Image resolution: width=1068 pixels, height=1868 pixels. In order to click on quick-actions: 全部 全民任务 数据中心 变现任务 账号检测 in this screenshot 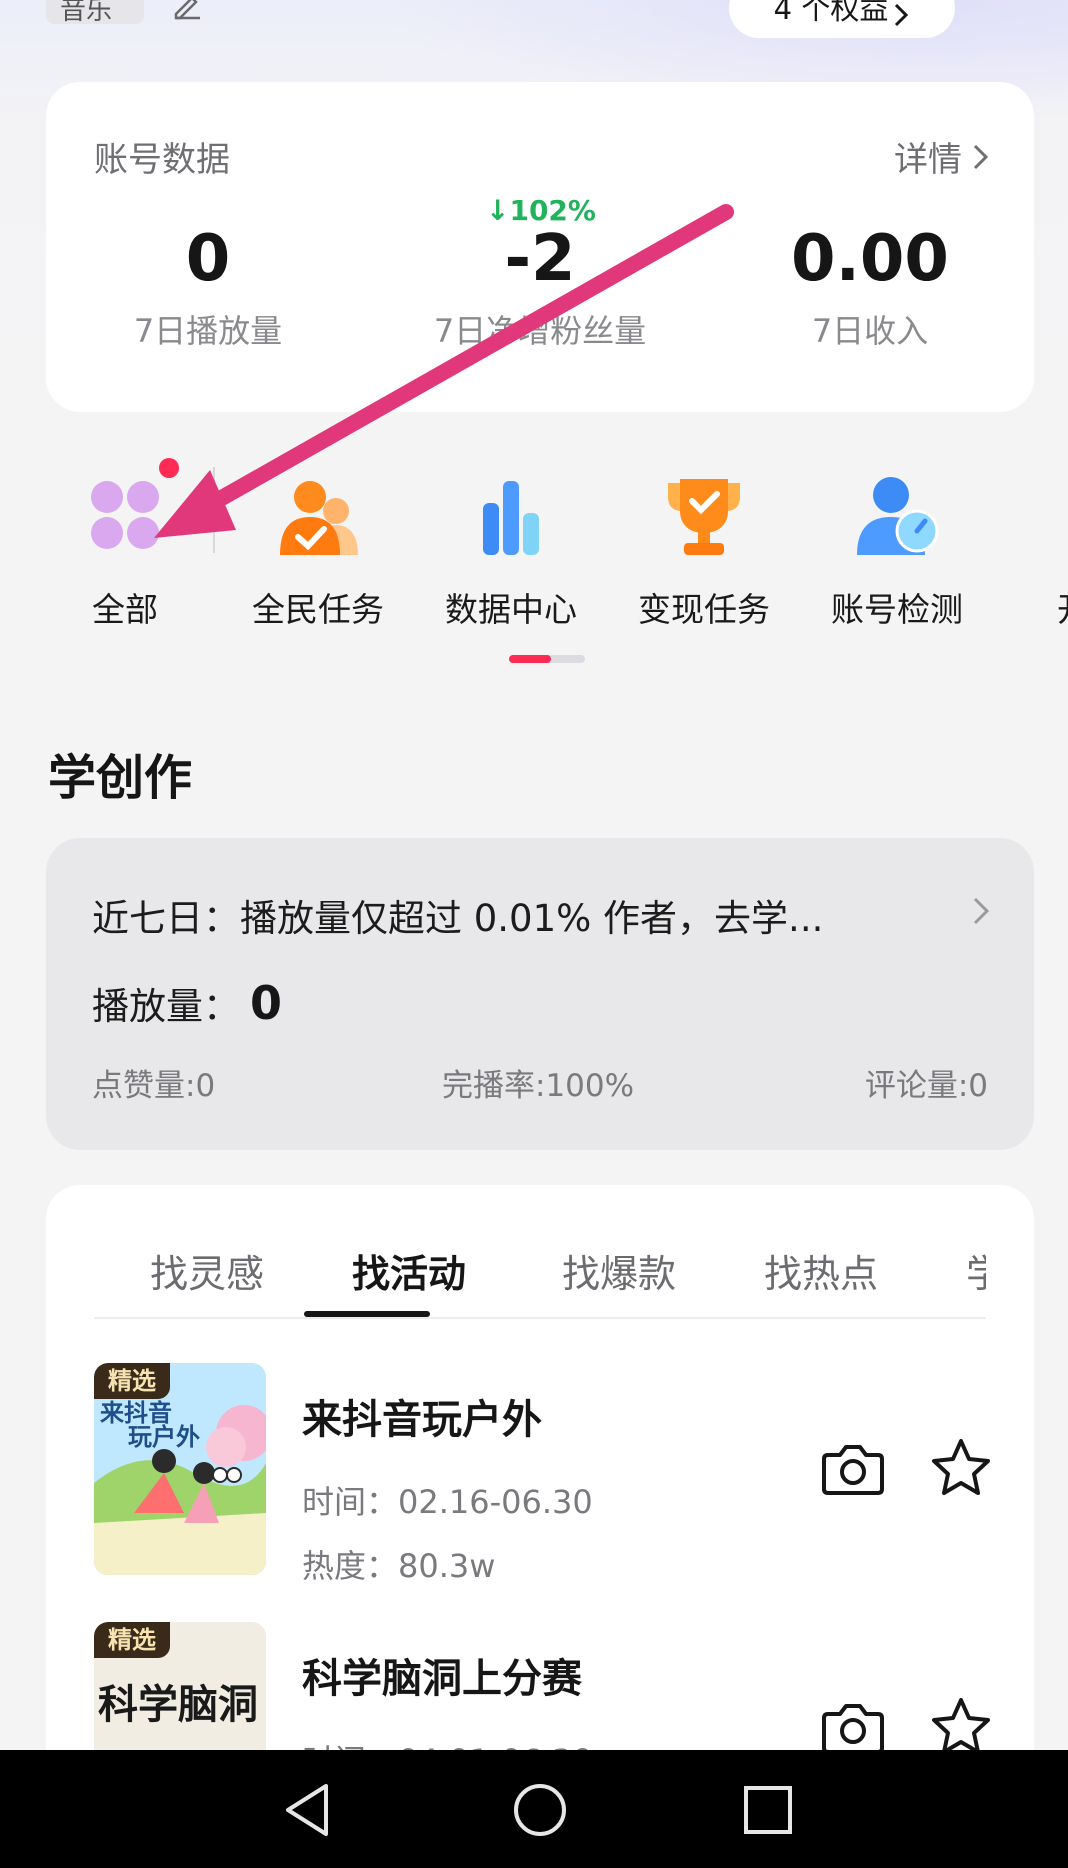, I will do `click(534, 542)`.